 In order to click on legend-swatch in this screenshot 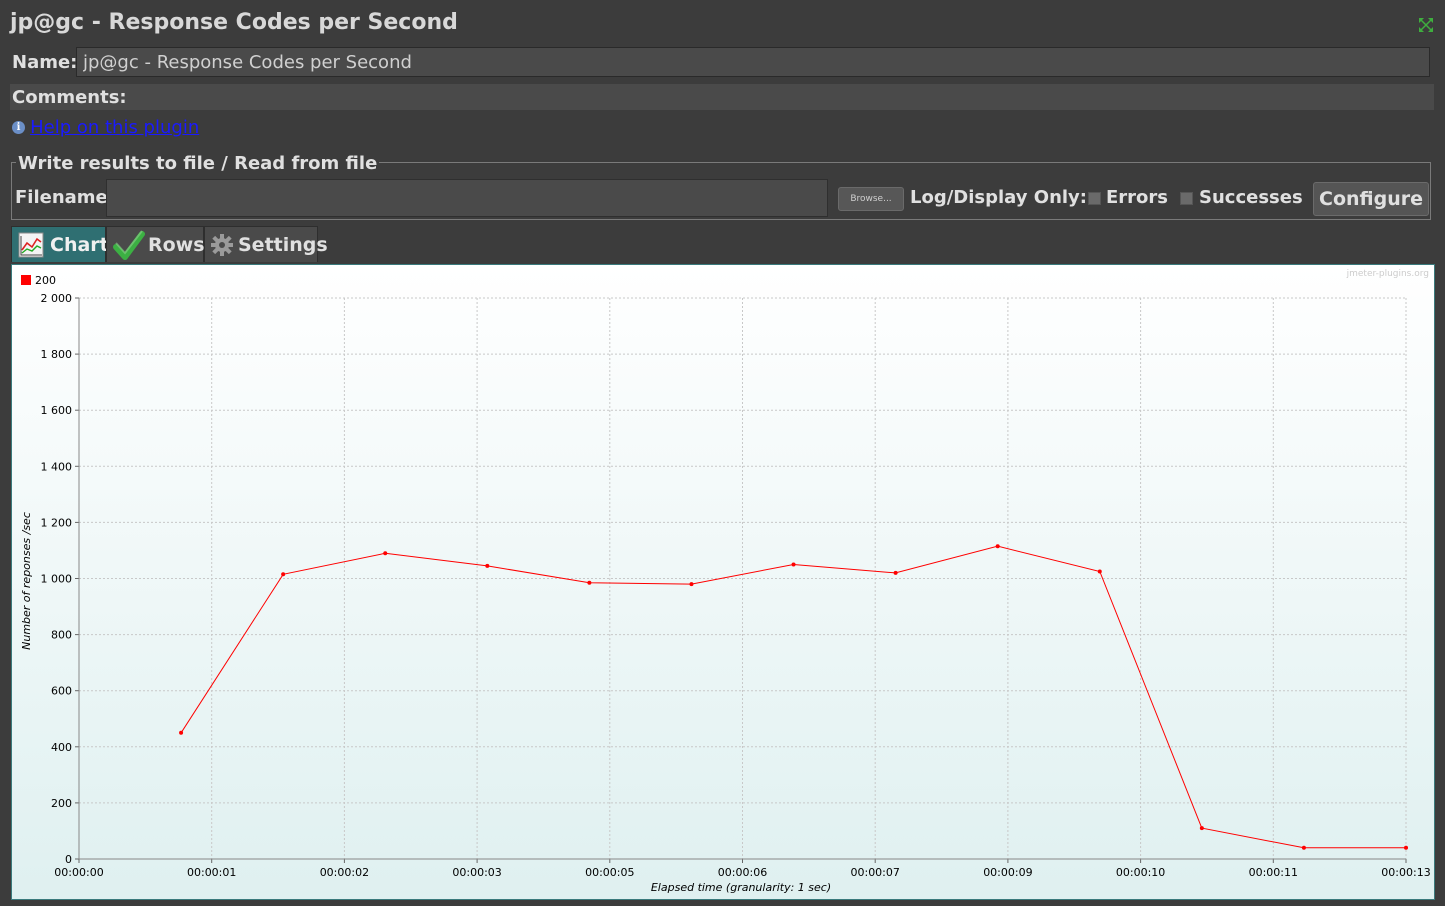, I will do `click(26, 280)`.